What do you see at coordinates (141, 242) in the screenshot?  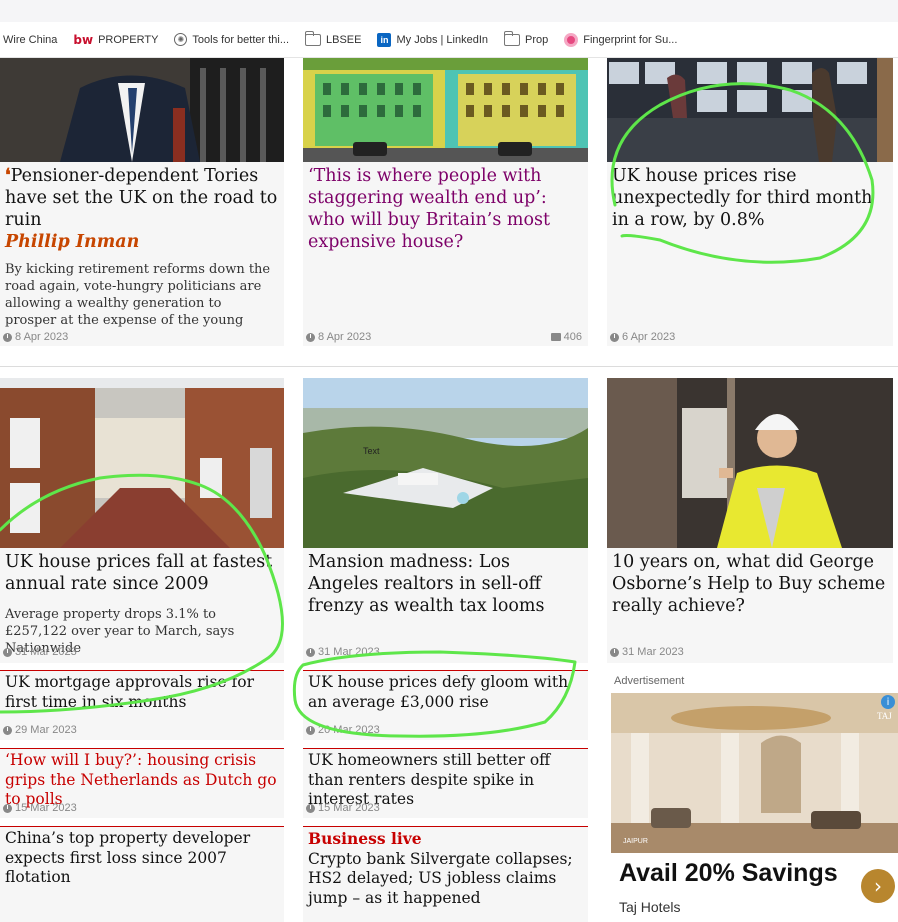 I see `article-byline: Phillip Inman` at bounding box center [141, 242].